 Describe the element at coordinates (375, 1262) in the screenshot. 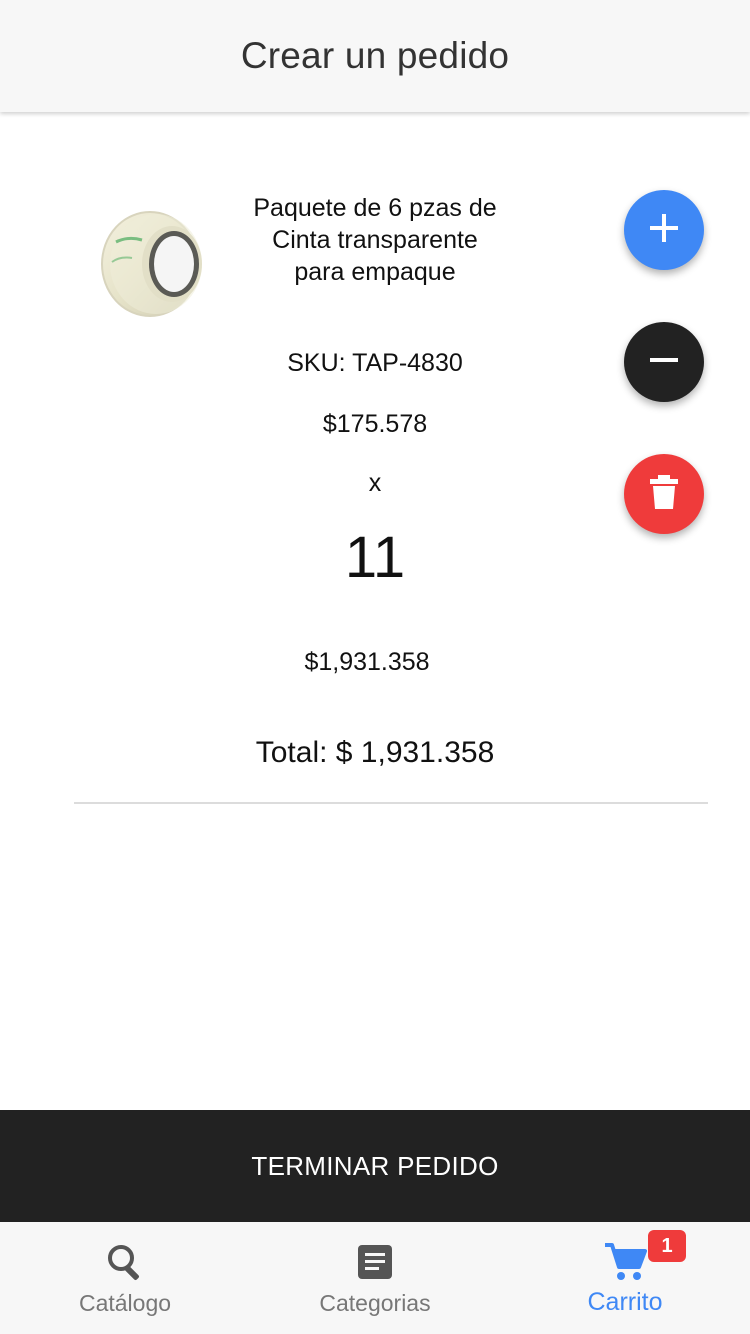

I see `document-icon` at that location.